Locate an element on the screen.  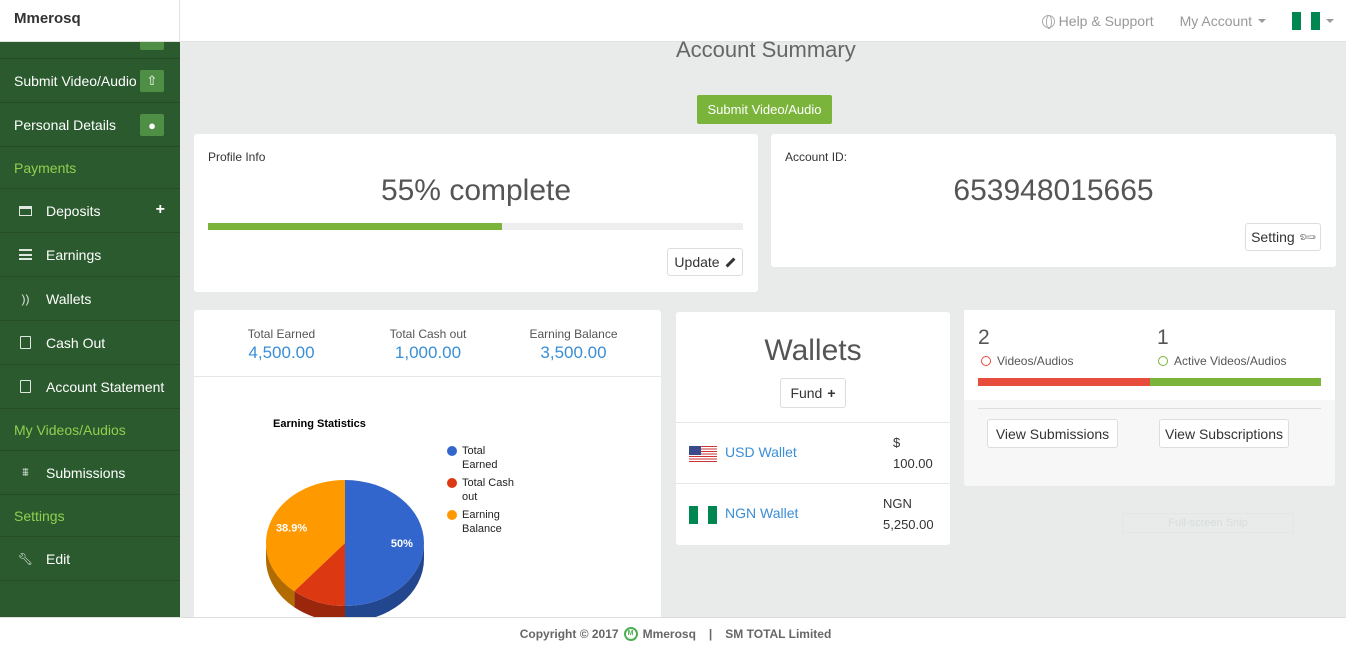
sidebar-item-earnings: Earnings is located at coordinates (90, 255).